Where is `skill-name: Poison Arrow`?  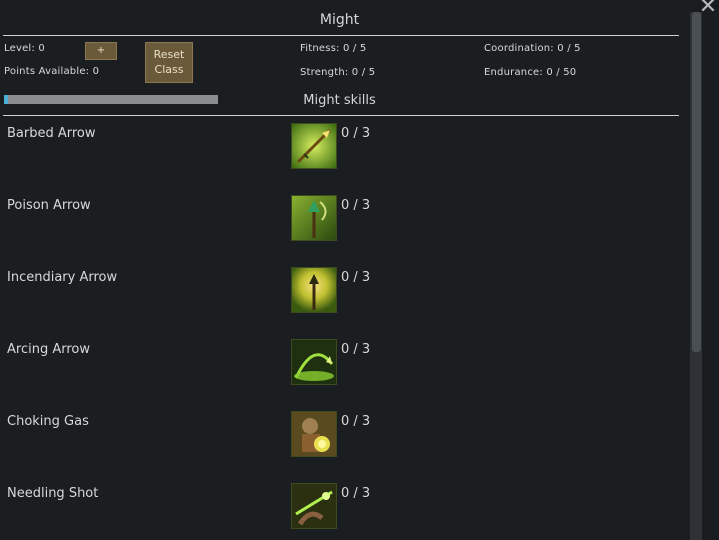
skill-name: Poison Arrow is located at coordinates (49, 205).